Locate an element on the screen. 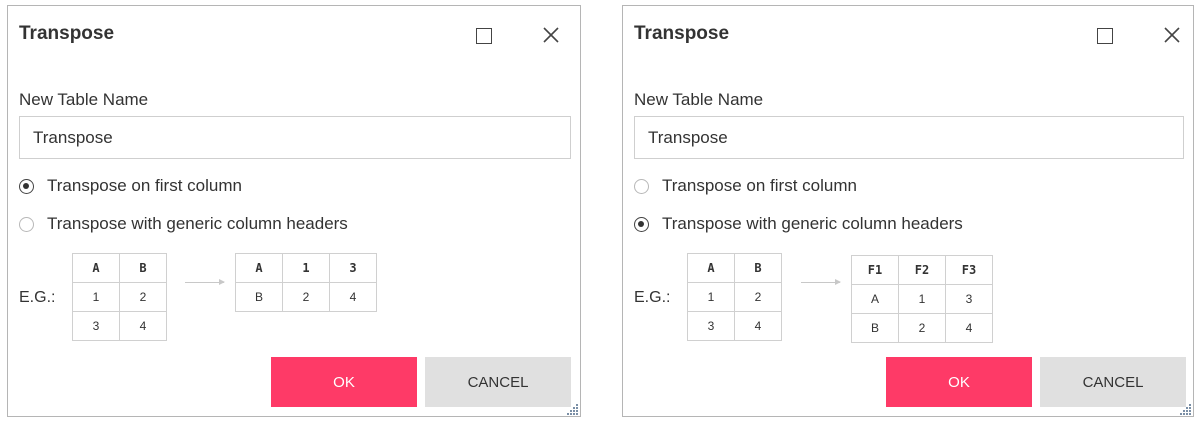 The width and height of the screenshot is (1199, 423). example-result-table: F1 F2 F3 A13 B24 is located at coordinates (922, 299).